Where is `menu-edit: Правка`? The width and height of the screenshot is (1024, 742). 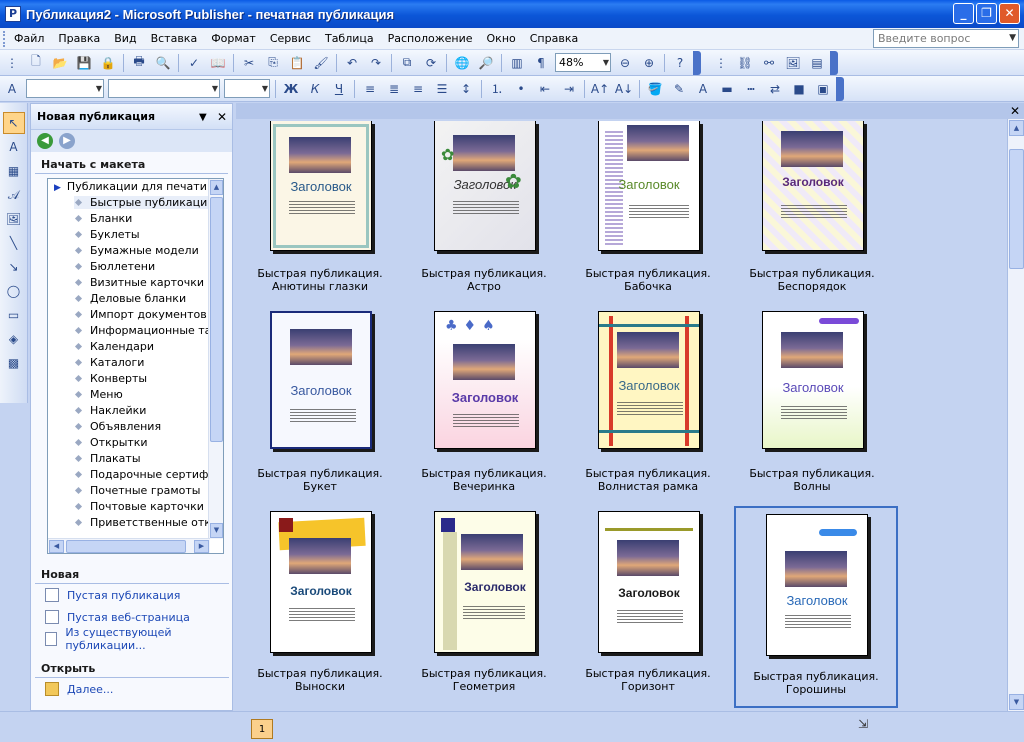 menu-edit: Правка is located at coordinates (79, 38).